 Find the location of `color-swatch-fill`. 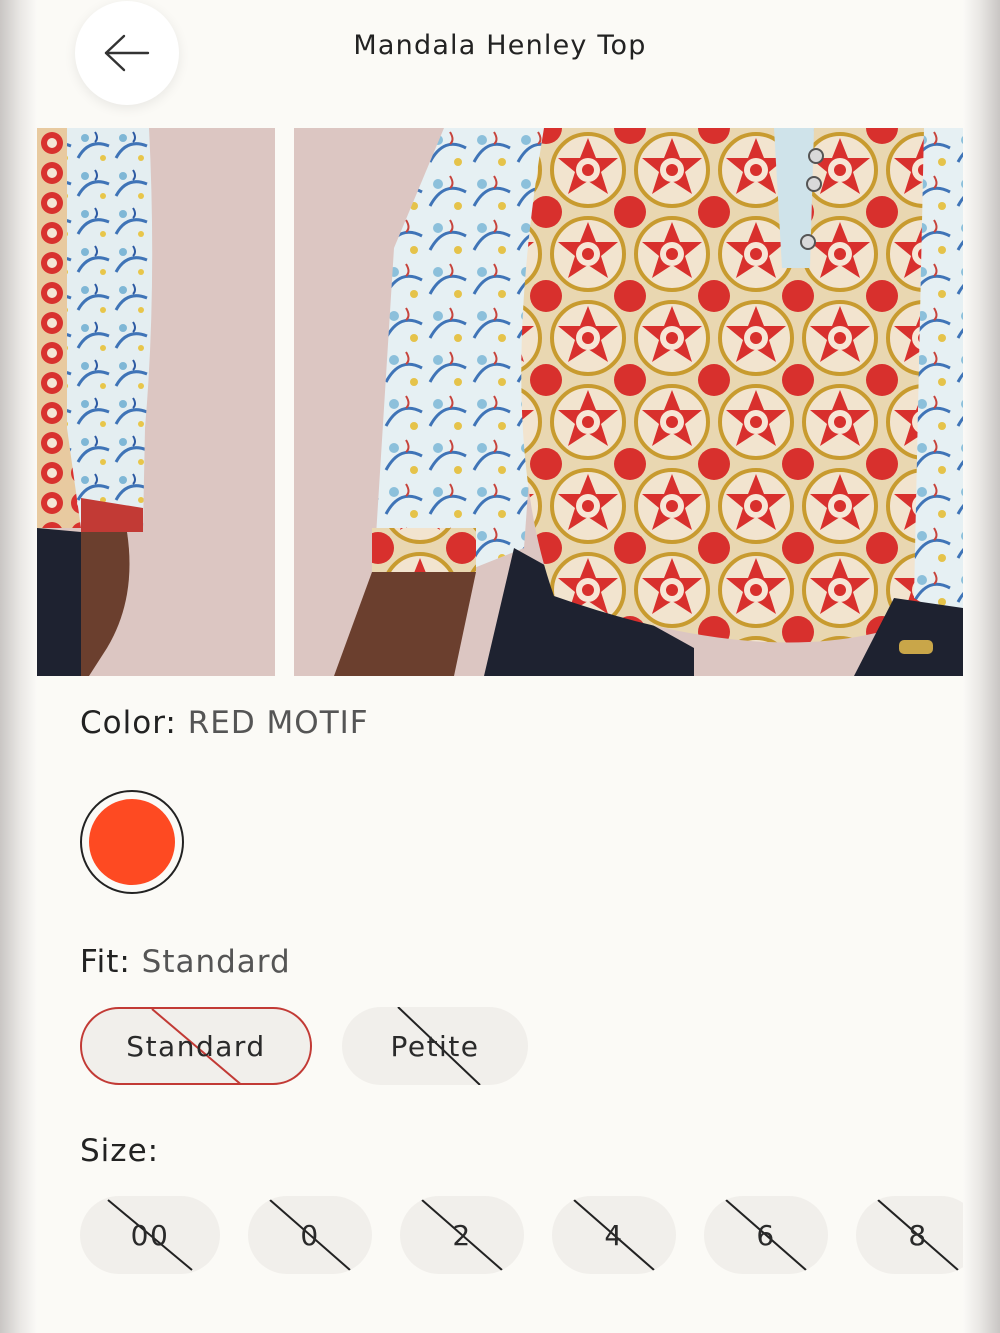

color-swatch-fill is located at coordinates (132, 842).